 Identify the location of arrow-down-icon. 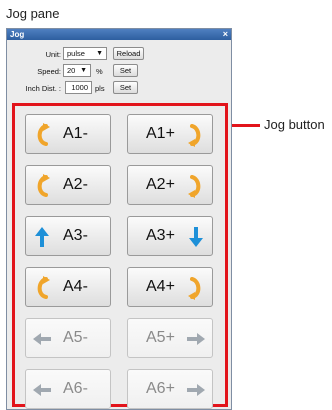
(196, 237).